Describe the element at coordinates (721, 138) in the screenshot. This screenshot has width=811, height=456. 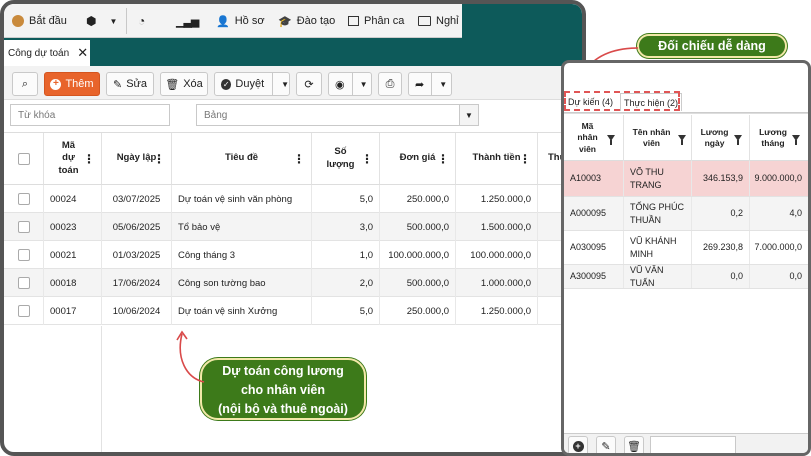
I see `panel-header-daily: Lương ngày` at that location.